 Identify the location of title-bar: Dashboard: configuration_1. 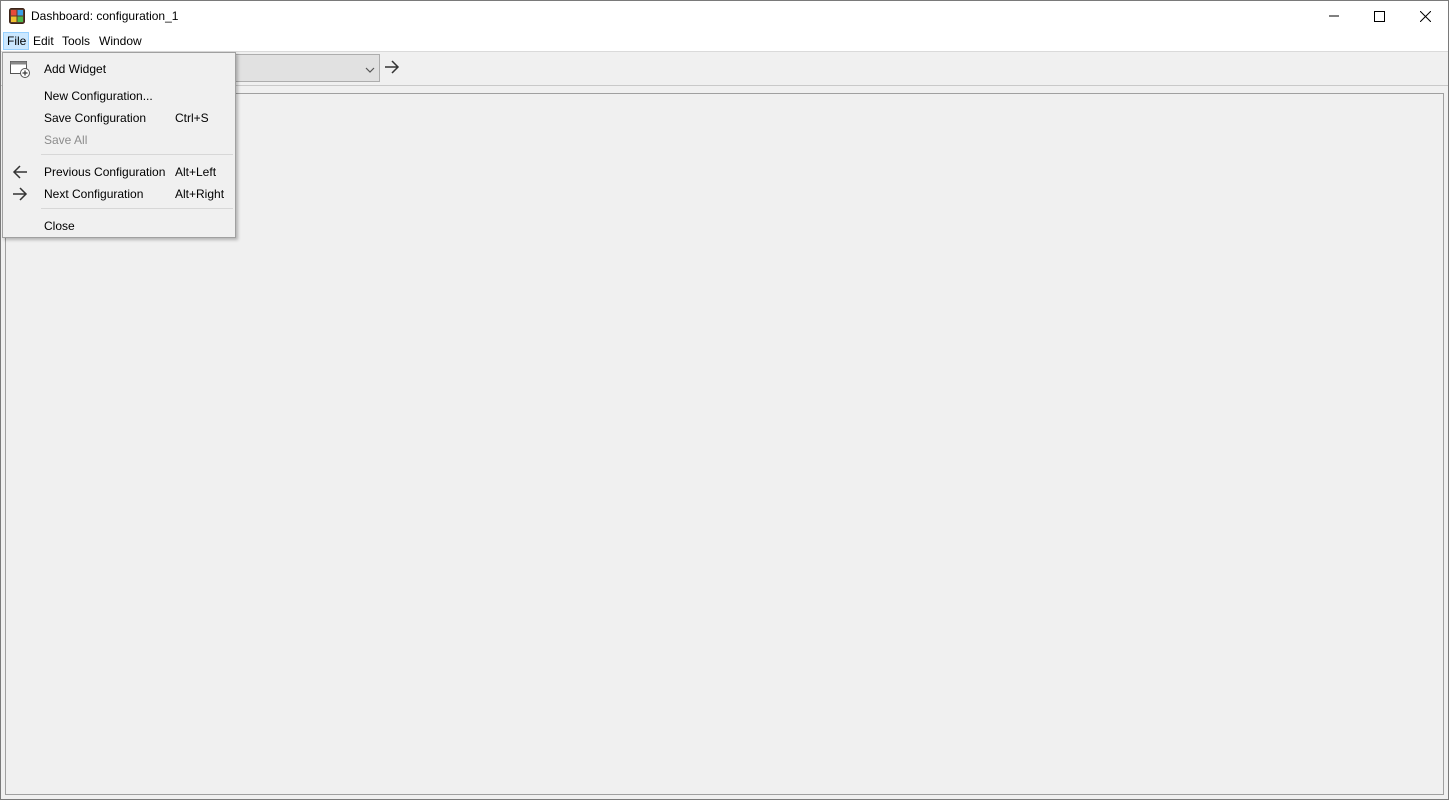
(724, 16).